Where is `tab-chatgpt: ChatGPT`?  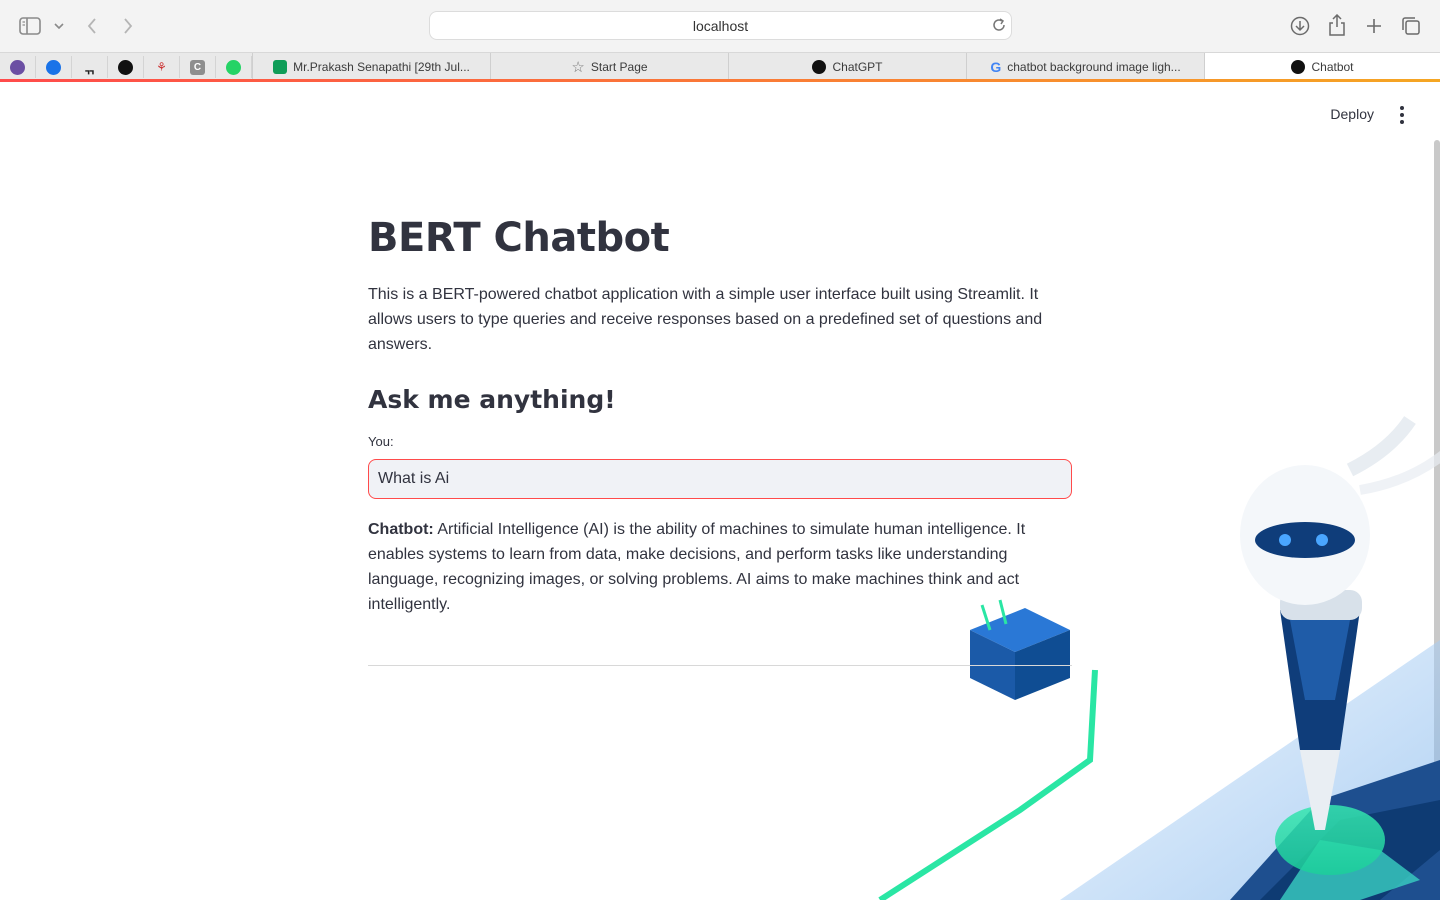
tab-chatgpt: ChatGPT is located at coordinates (847, 66).